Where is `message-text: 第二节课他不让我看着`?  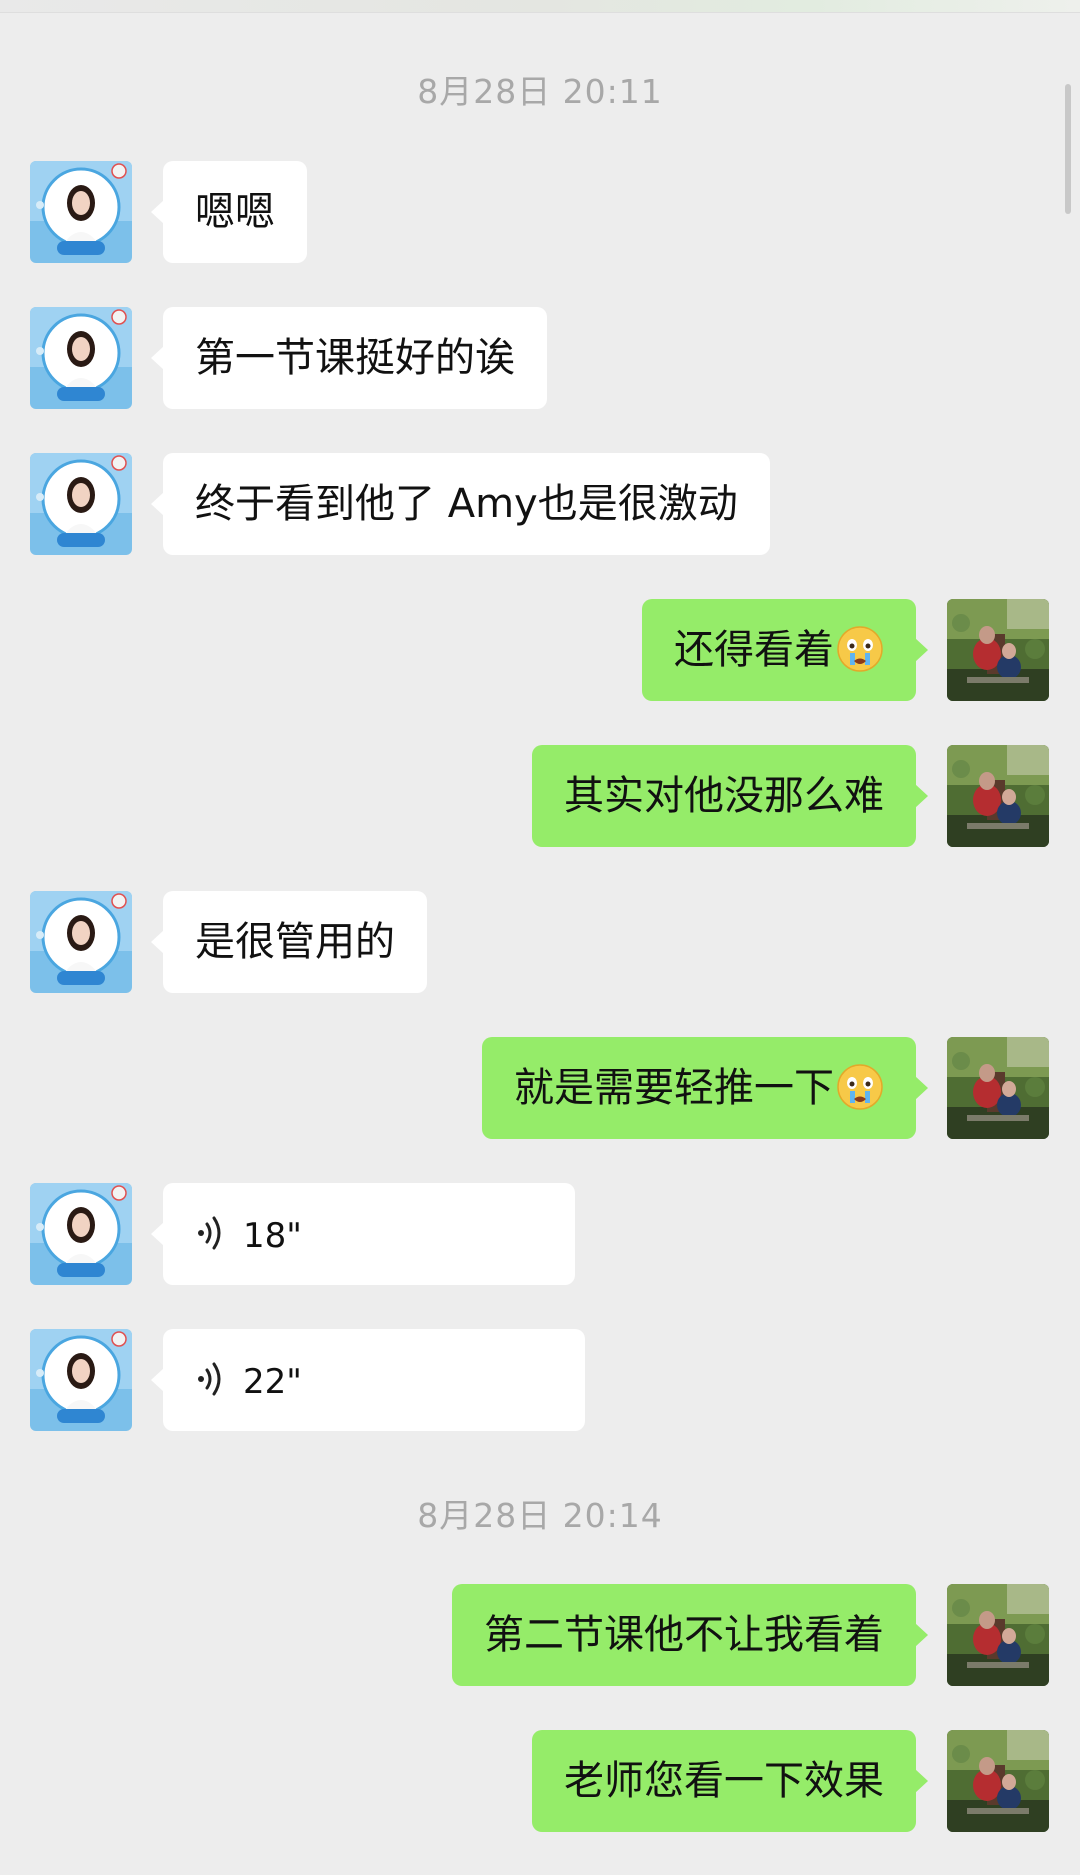
message-text: 第二节课他不让我看着 is located at coordinates (684, 1635).